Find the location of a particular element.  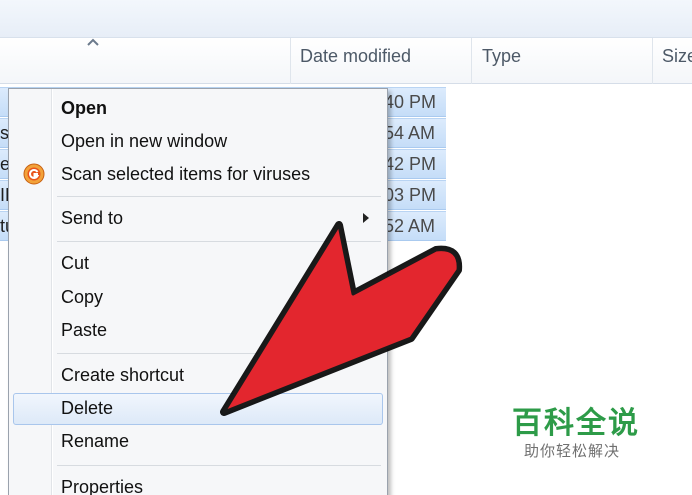

column-size: Size is located at coordinates (677, 56).